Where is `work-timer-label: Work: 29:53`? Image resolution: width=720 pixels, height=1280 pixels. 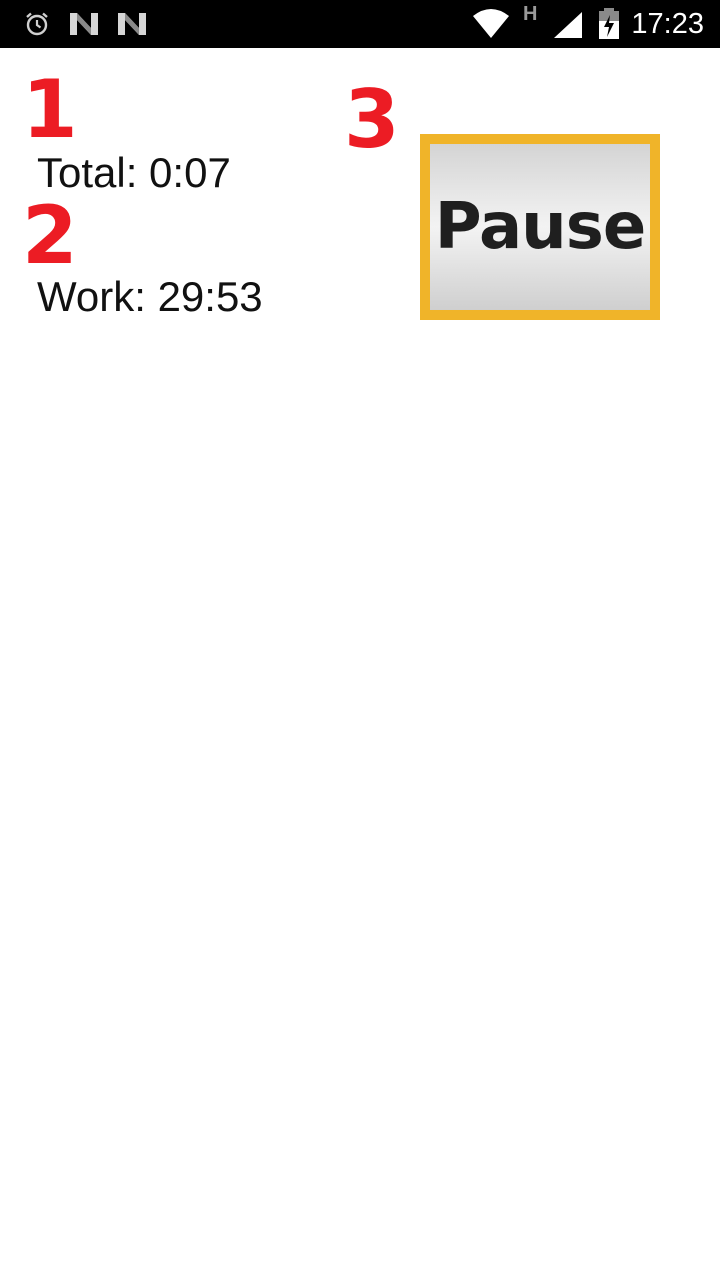 work-timer-label: Work: 29:53 is located at coordinates (150, 296).